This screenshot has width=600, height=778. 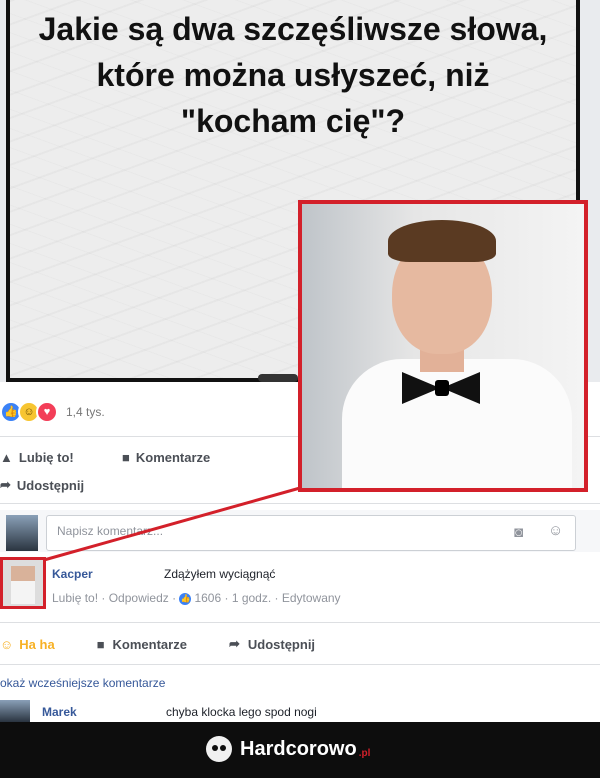 I want to click on comment-text: Zdążyłem wyciągnąć, so click(x=220, y=574).